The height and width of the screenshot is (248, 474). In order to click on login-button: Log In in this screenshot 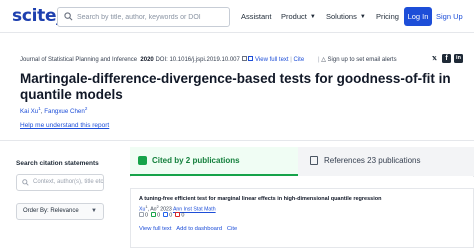, I will do `click(418, 16)`.